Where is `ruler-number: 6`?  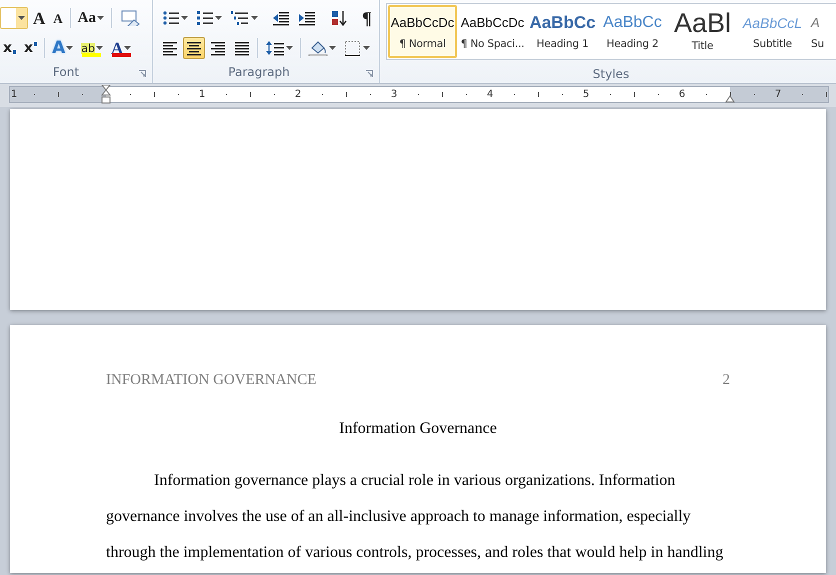 ruler-number: 6 is located at coordinates (682, 95).